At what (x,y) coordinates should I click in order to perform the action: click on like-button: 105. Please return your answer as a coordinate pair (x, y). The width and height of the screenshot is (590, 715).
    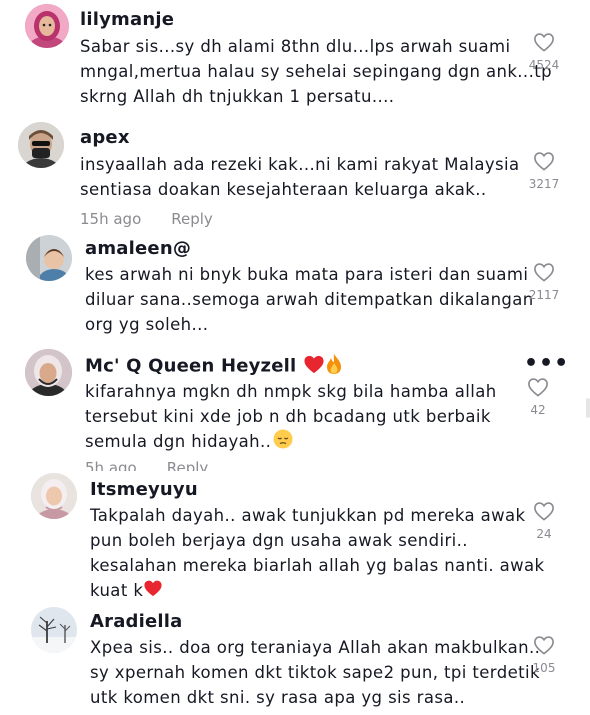
    Looking at the image, I should click on (544, 655).